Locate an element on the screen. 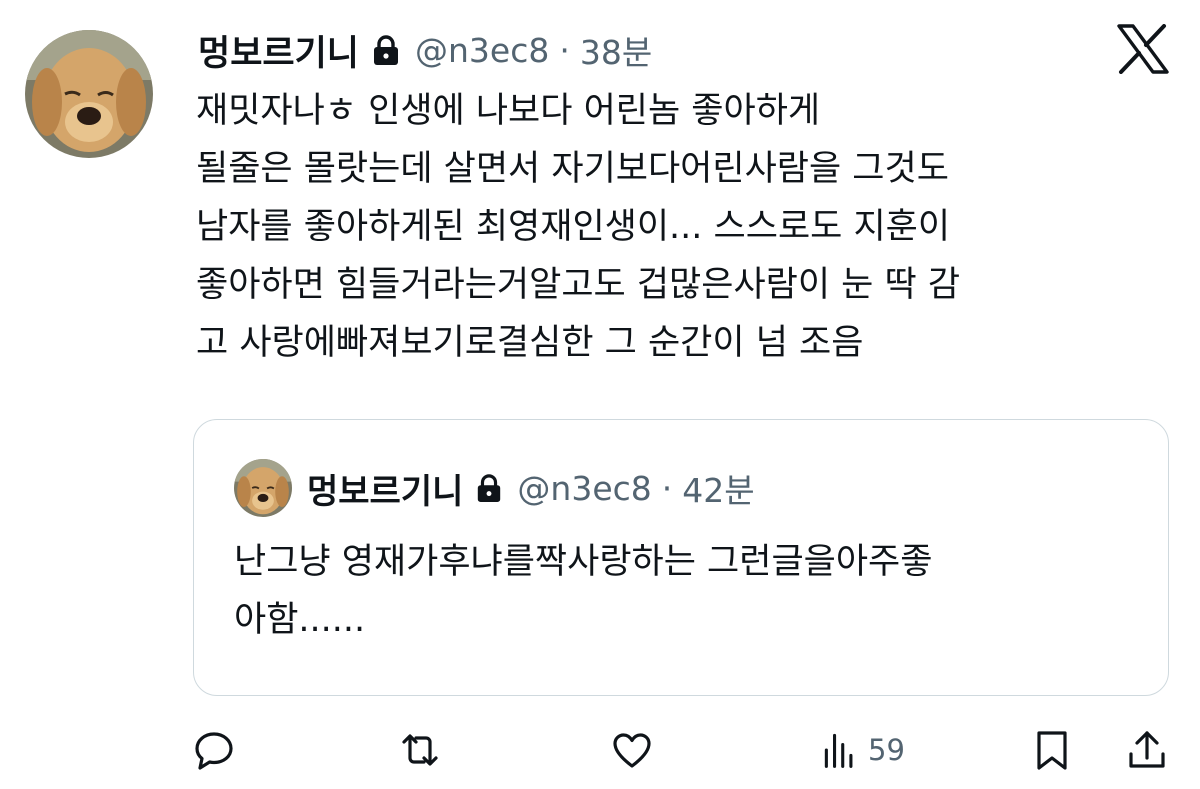 This screenshot has height=789, width=1200. views-count: 59 is located at coordinates (886, 750).